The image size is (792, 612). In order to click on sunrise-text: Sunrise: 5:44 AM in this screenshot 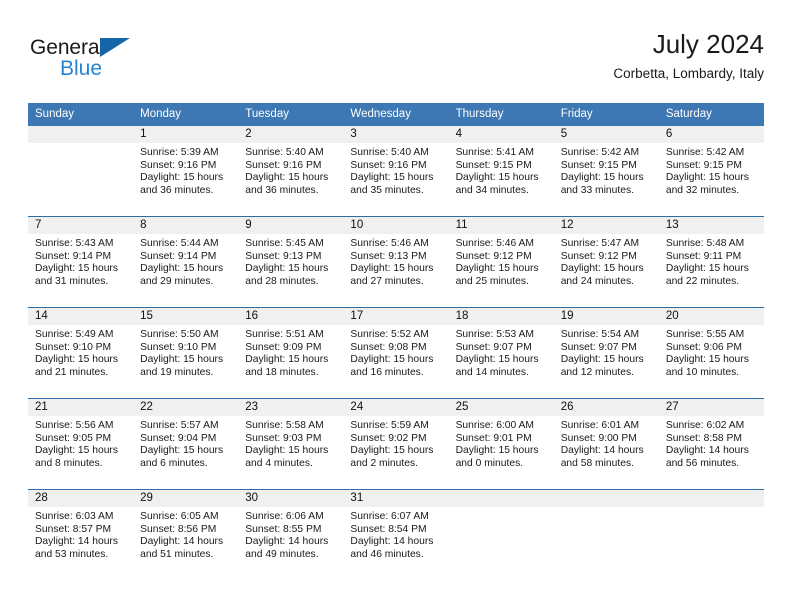, I will do `click(179, 243)`.